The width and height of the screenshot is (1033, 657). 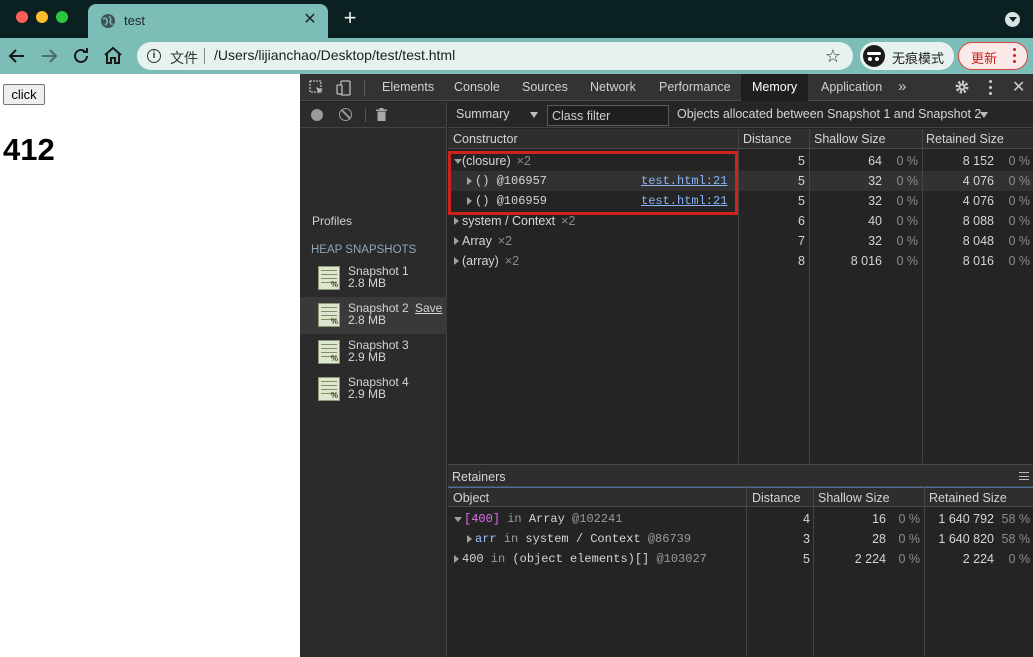 What do you see at coordinates (978, 241) in the screenshot?
I see `retained-size-value: 8 048` at bounding box center [978, 241].